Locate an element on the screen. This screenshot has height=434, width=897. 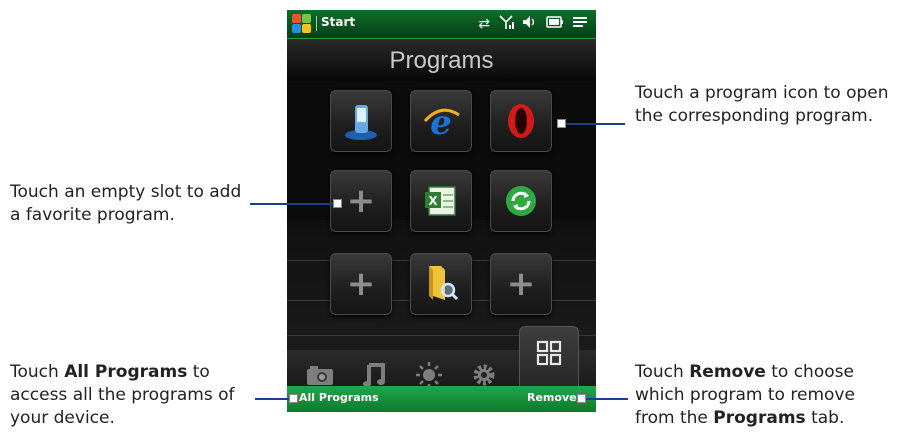
file-explorer-icon is located at coordinates (441, 284).